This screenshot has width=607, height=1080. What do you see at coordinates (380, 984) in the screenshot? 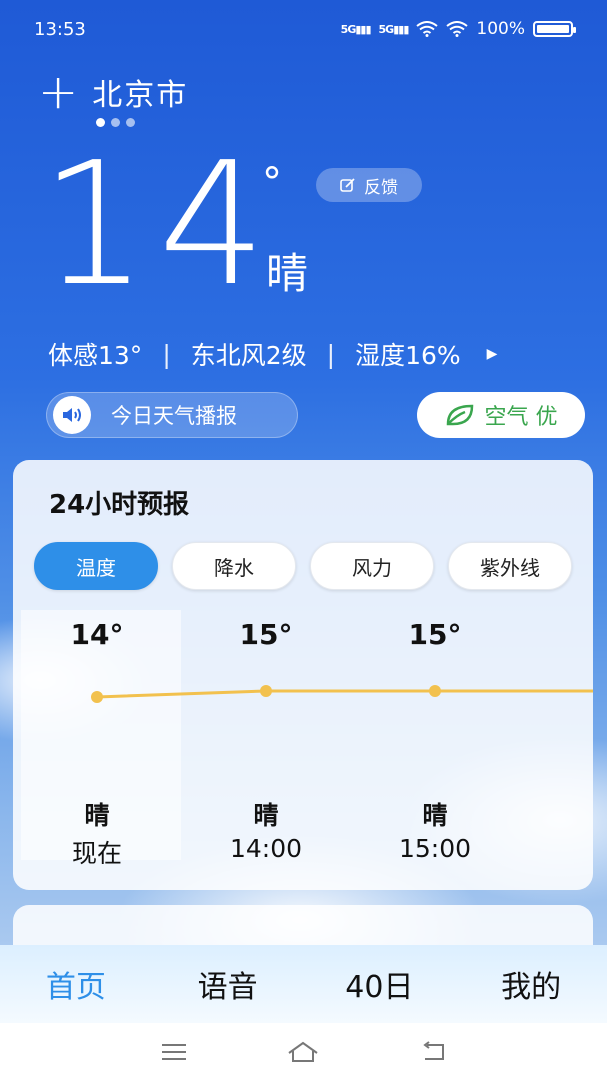
I see `nav-40-days: 40日` at bounding box center [380, 984].